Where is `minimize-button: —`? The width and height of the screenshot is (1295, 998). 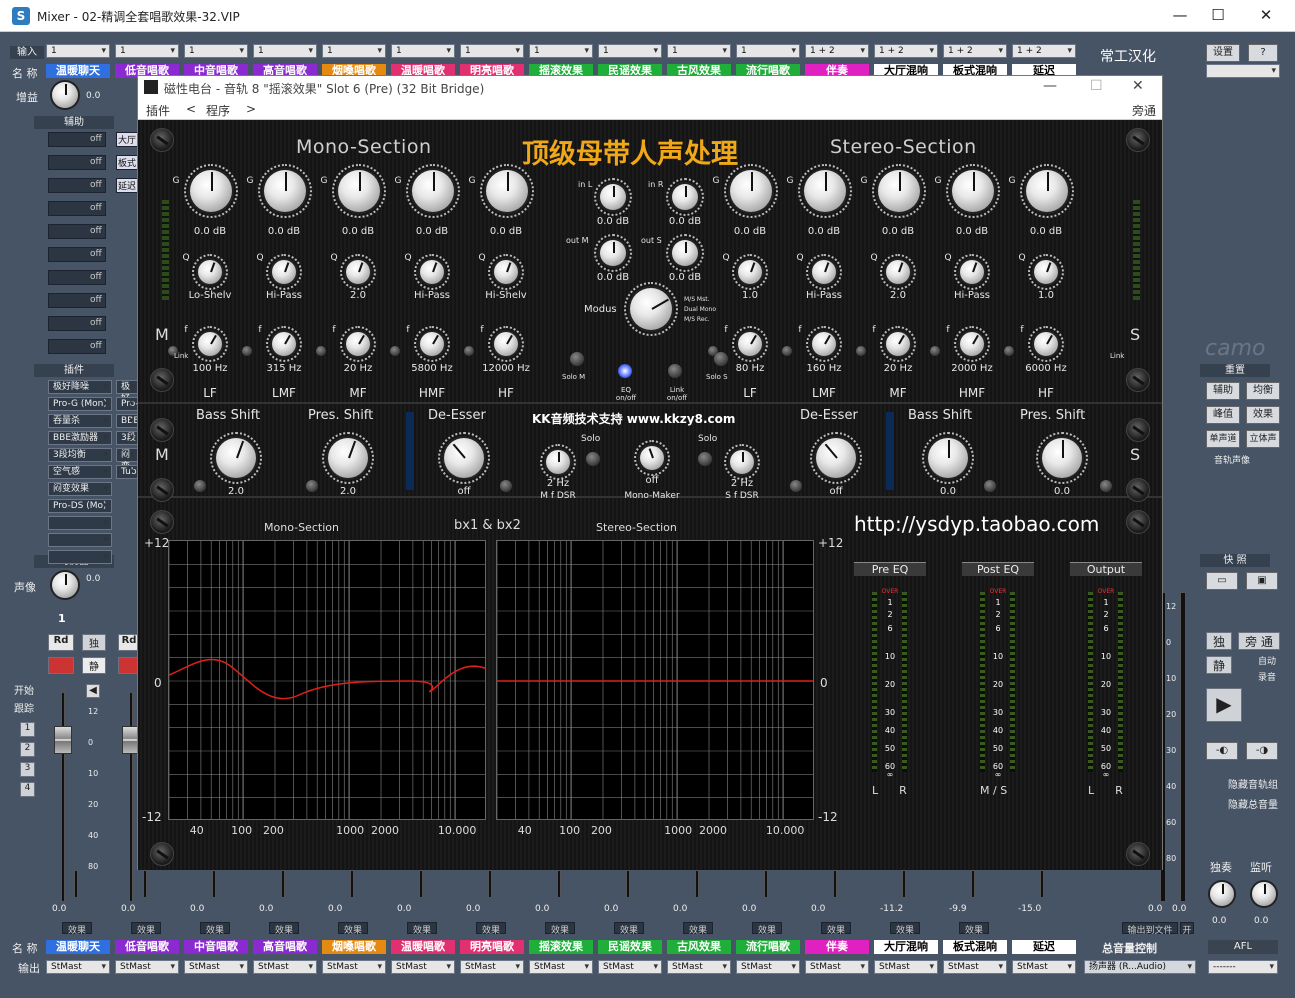 minimize-button: — is located at coordinates (1180, 16).